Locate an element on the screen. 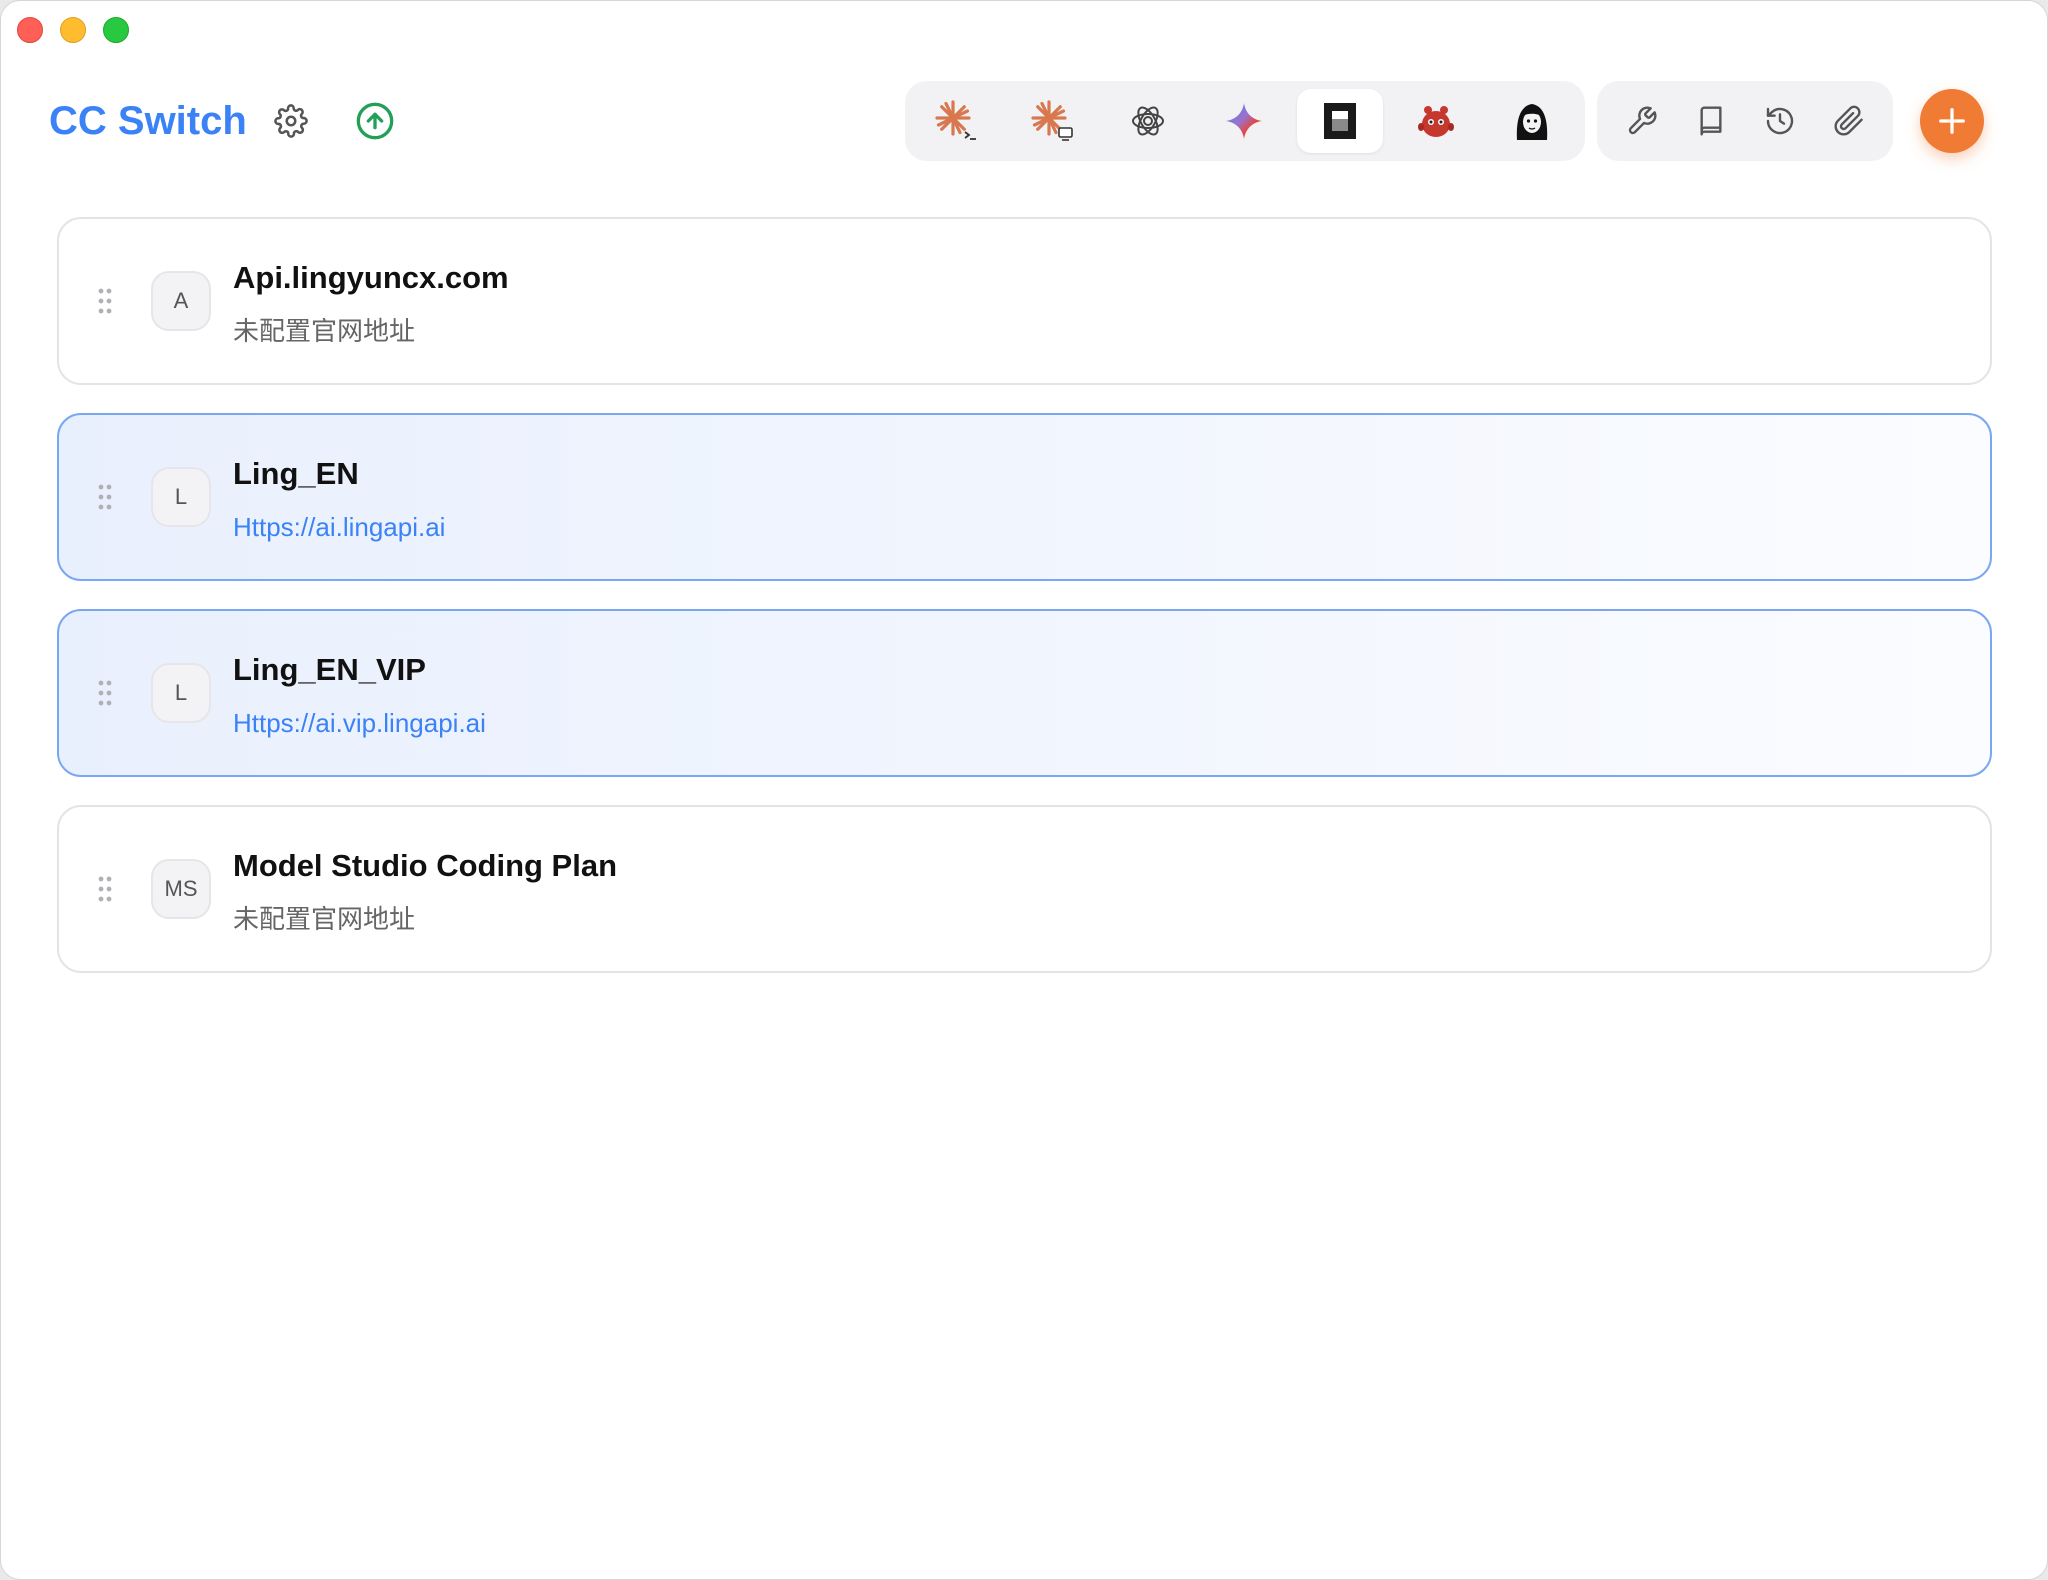 This screenshot has height=1580, width=2048. tools-button is located at coordinates (1642, 121).